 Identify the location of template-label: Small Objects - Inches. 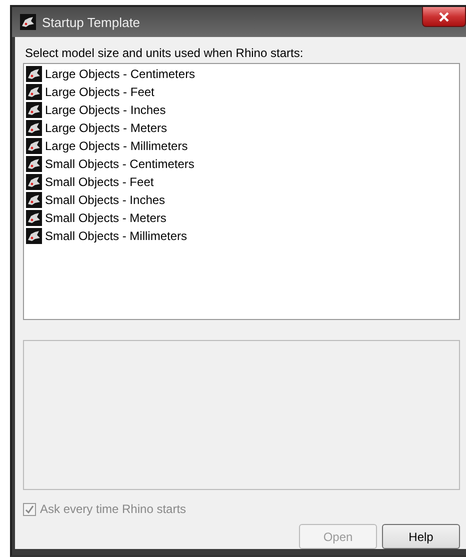
(105, 200).